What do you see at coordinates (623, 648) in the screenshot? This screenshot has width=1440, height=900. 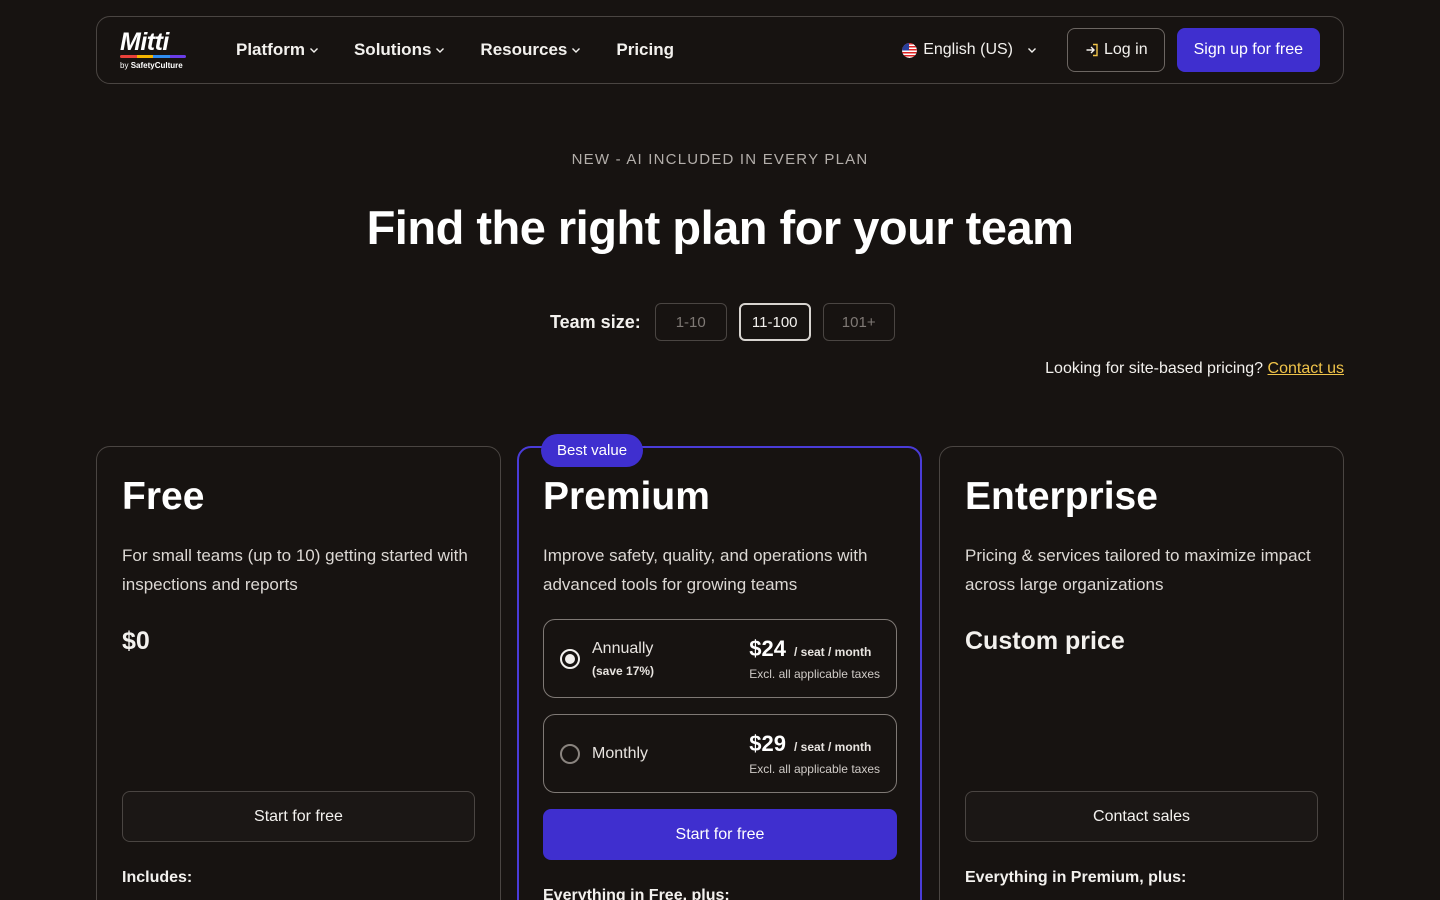 I see `billing-annually-label: Annually` at bounding box center [623, 648].